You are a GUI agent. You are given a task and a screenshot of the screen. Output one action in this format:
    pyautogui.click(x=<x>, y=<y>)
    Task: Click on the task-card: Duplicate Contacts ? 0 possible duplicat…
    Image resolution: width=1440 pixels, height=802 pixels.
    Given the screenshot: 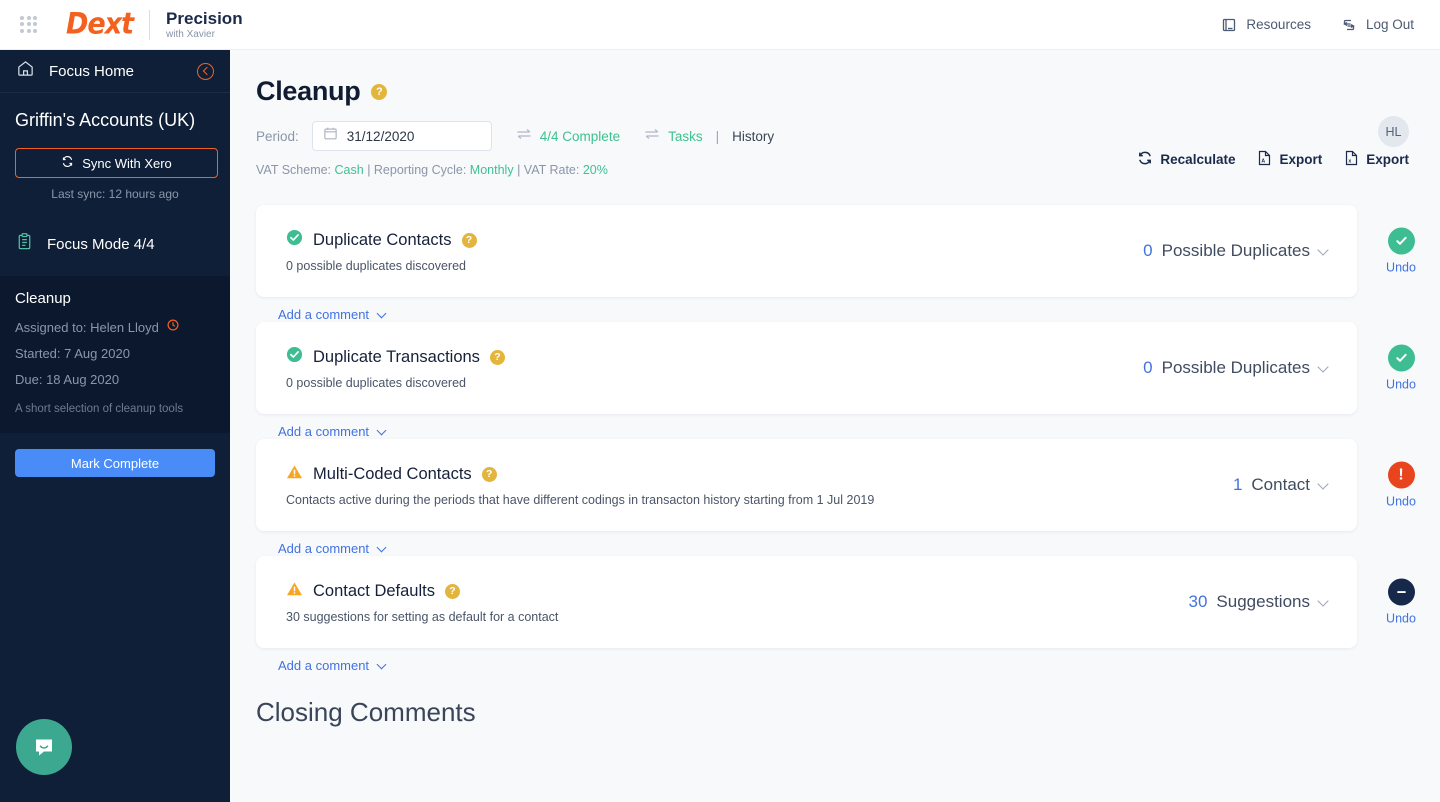 What is the action you would take?
    pyautogui.click(x=836, y=251)
    